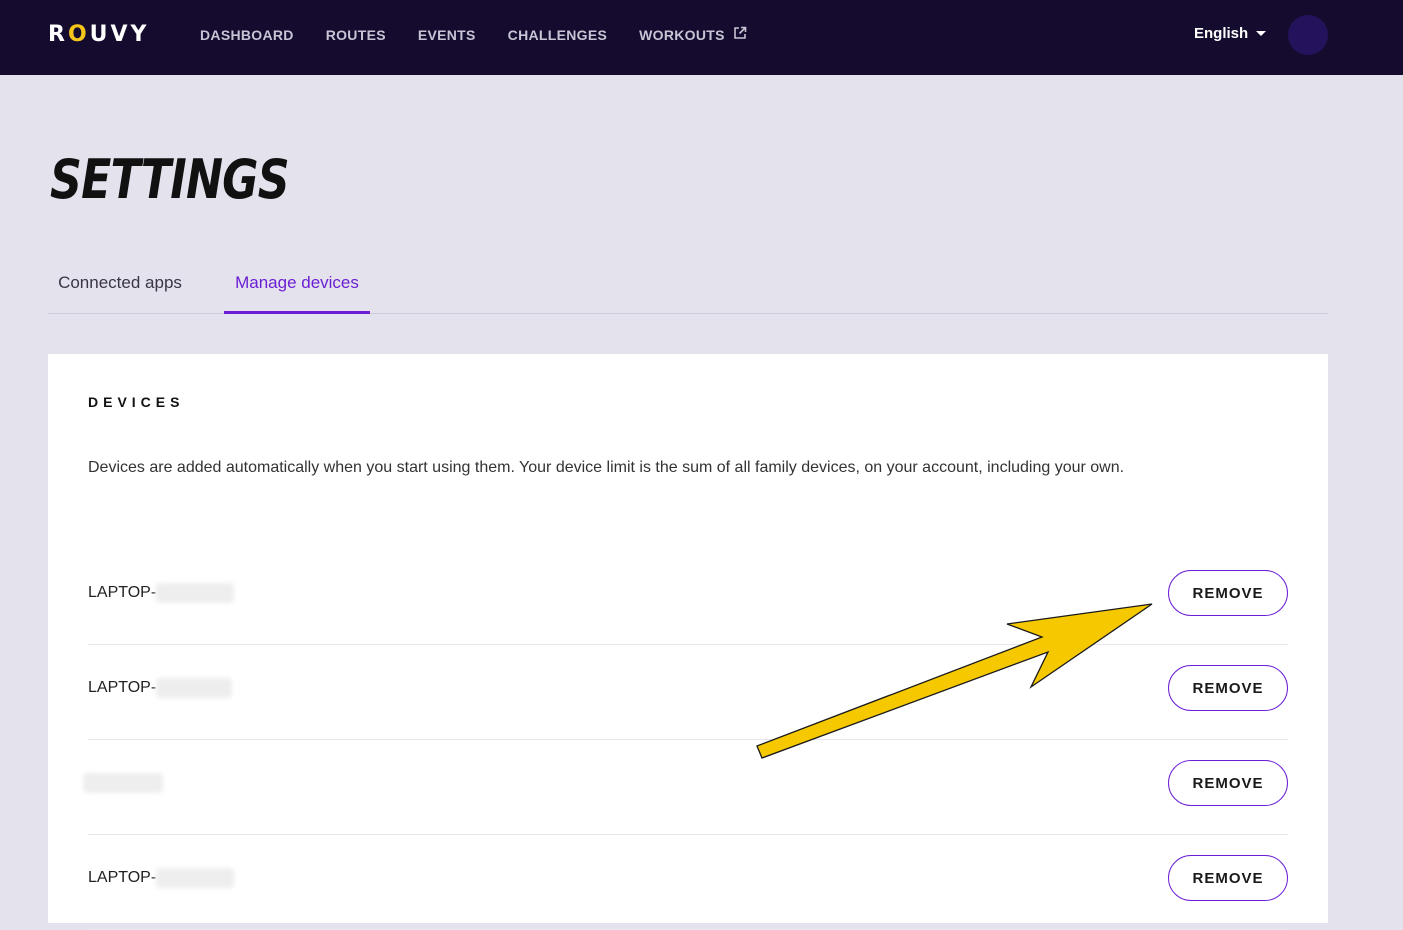 The height and width of the screenshot is (930, 1403). I want to click on nav-dashboard: DASHBOARD, so click(247, 34).